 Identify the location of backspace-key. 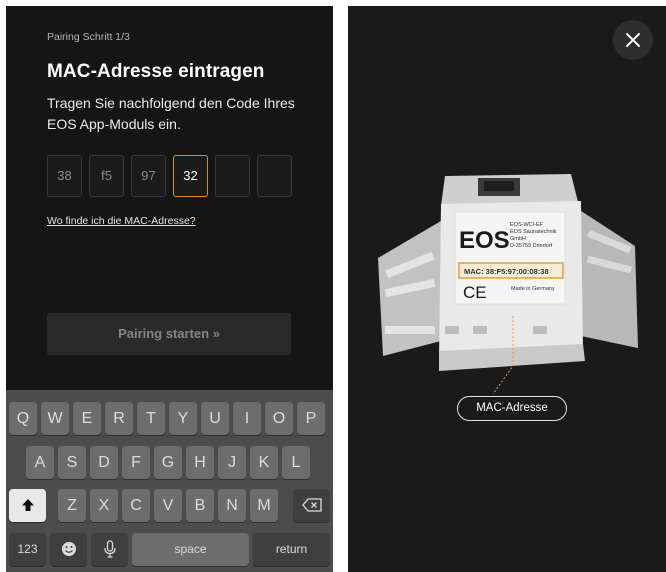
(311, 505).